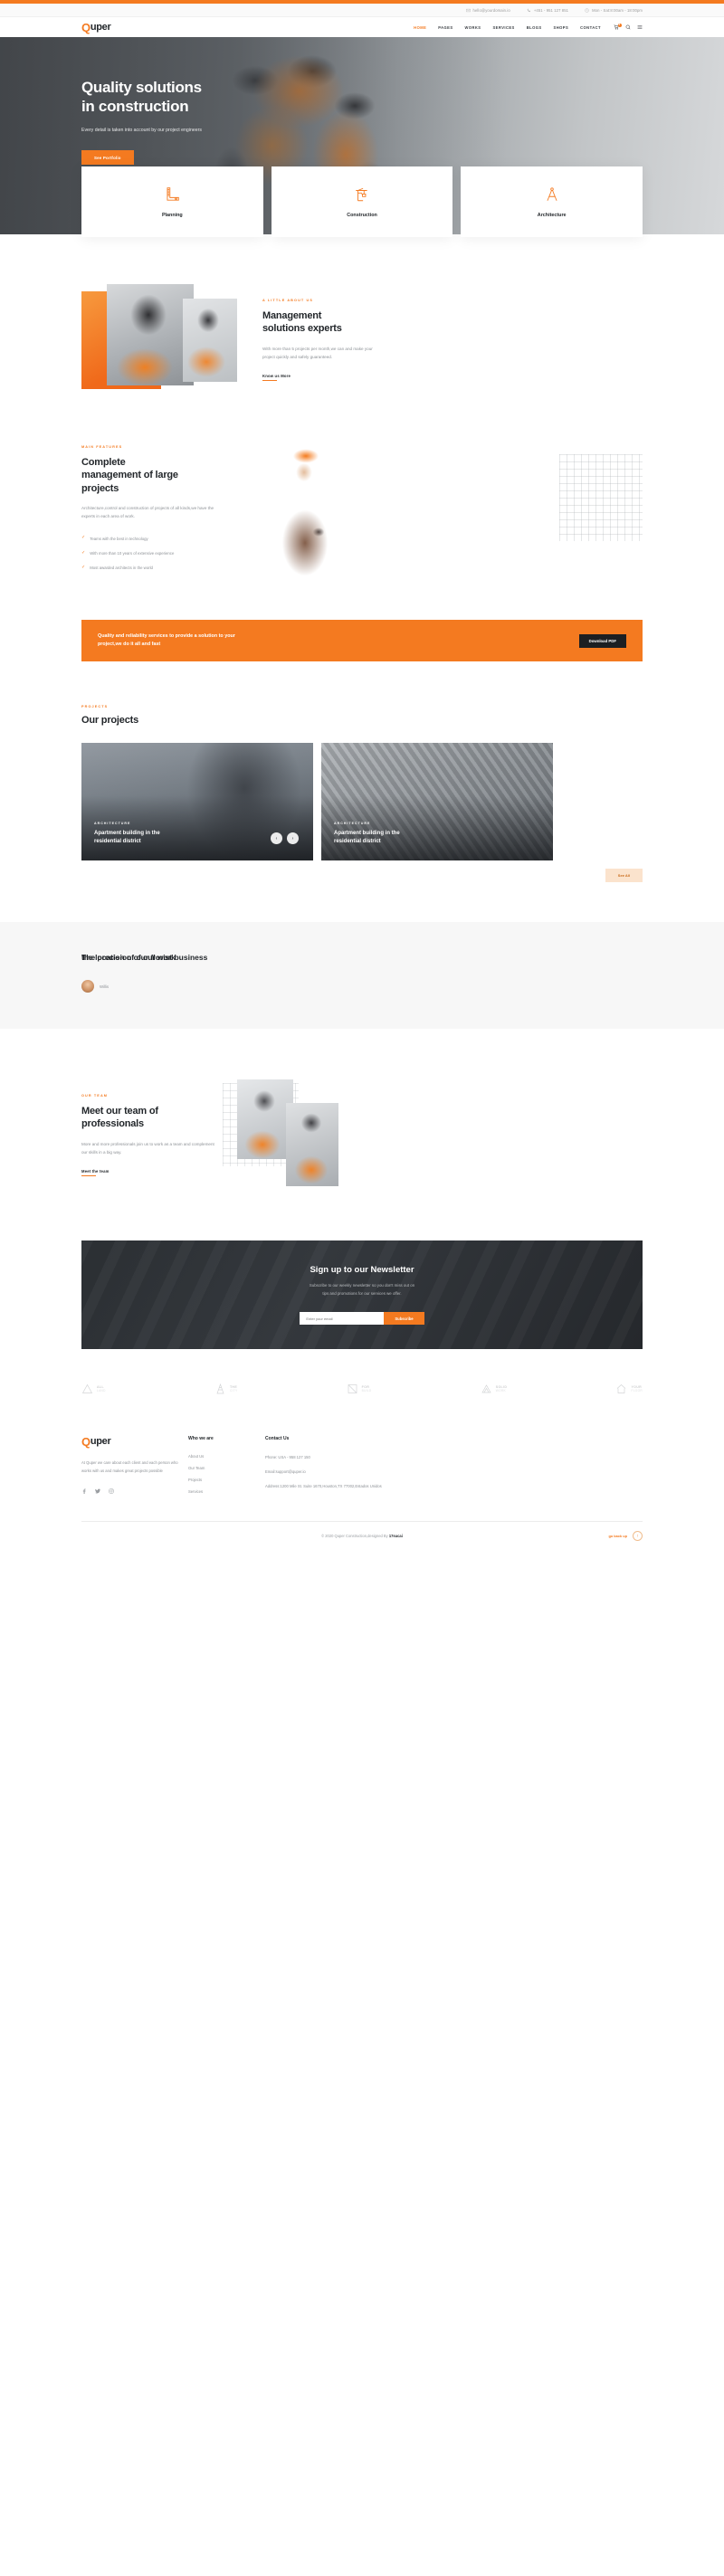 Image resolution: width=724 pixels, height=2576 pixels. I want to click on footer-contact-email: Email:support@quper.io, so click(454, 1473).